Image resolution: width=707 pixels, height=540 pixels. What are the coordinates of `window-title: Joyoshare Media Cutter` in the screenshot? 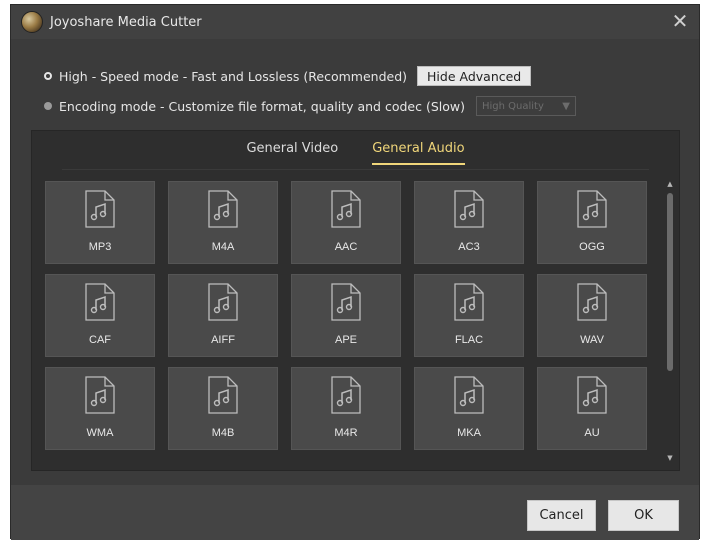 It's located at (126, 22).